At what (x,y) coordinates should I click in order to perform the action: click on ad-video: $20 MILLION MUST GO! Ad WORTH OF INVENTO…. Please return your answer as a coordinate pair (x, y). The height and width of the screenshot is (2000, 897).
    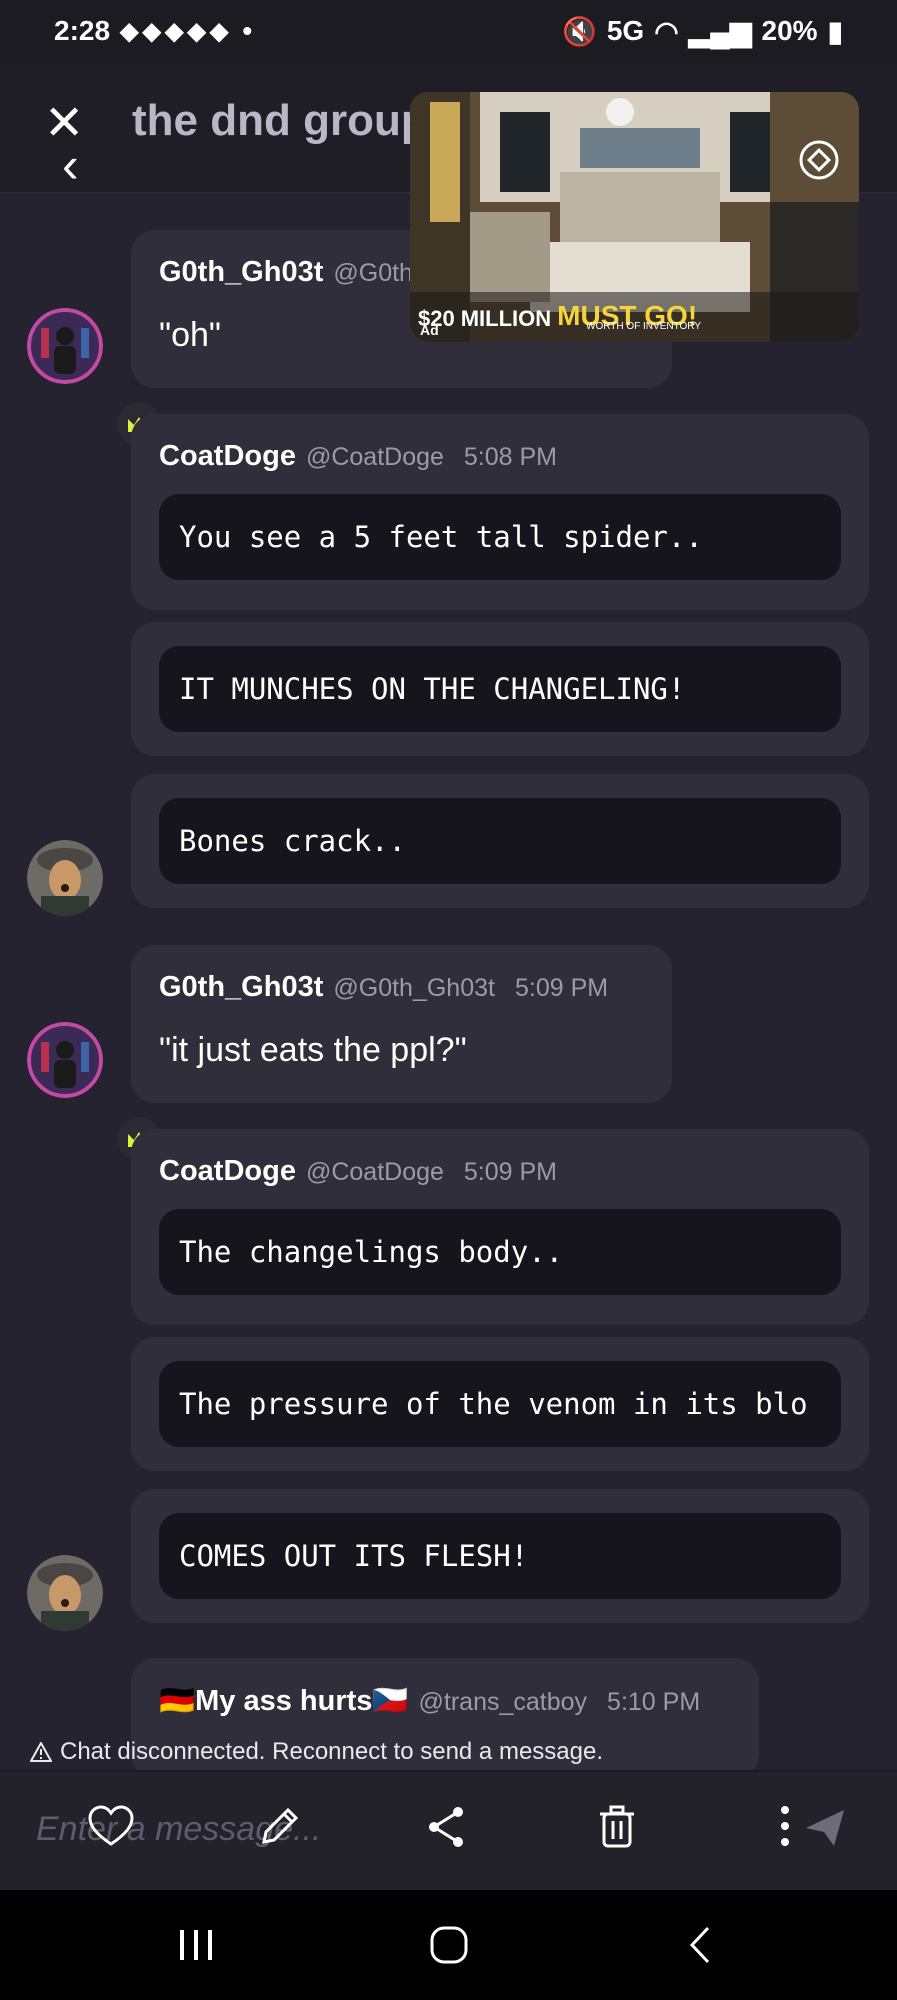
    Looking at the image, I should click on (634, 217).